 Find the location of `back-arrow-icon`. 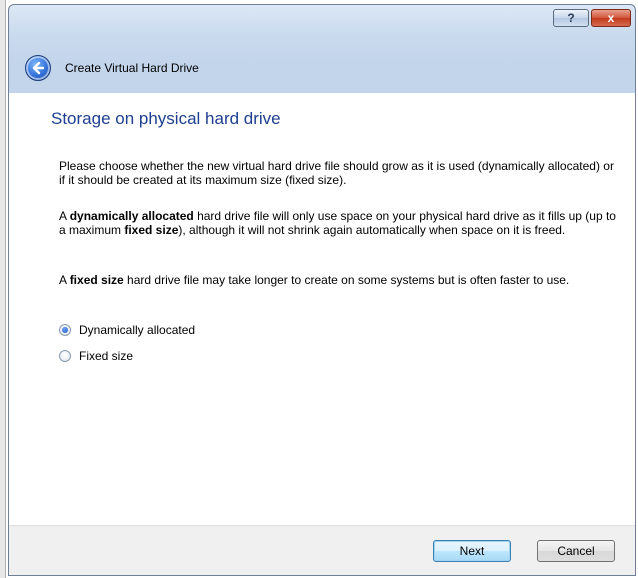

back-arrow-icon is located at coordinates (38, 68).